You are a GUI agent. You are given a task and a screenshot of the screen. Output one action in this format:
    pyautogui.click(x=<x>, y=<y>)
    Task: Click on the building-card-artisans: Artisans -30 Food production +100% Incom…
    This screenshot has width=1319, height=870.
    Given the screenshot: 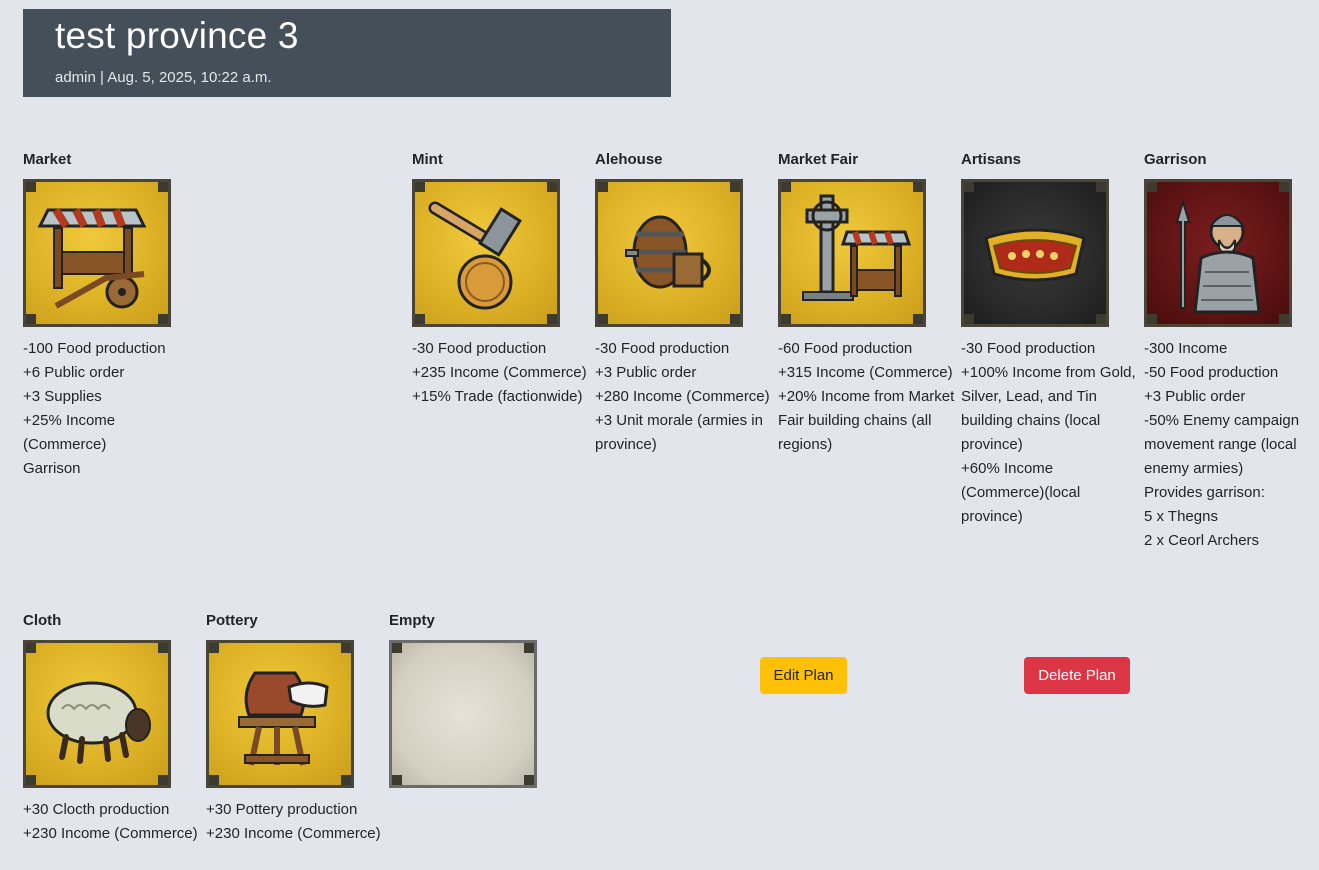 What is the action you would take?
    pyautogui.click(x=1050, y=339)
    